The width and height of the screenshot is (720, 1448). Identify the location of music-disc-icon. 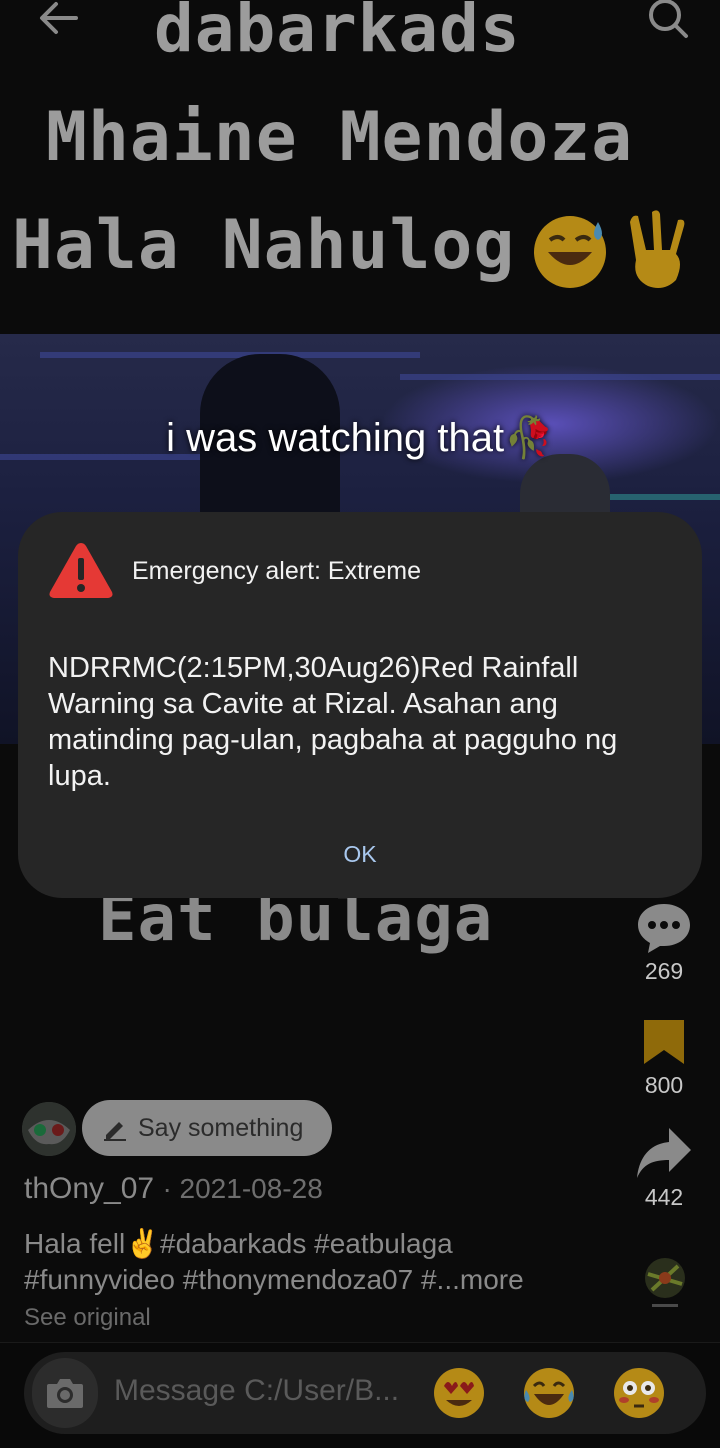
(665, 1285).